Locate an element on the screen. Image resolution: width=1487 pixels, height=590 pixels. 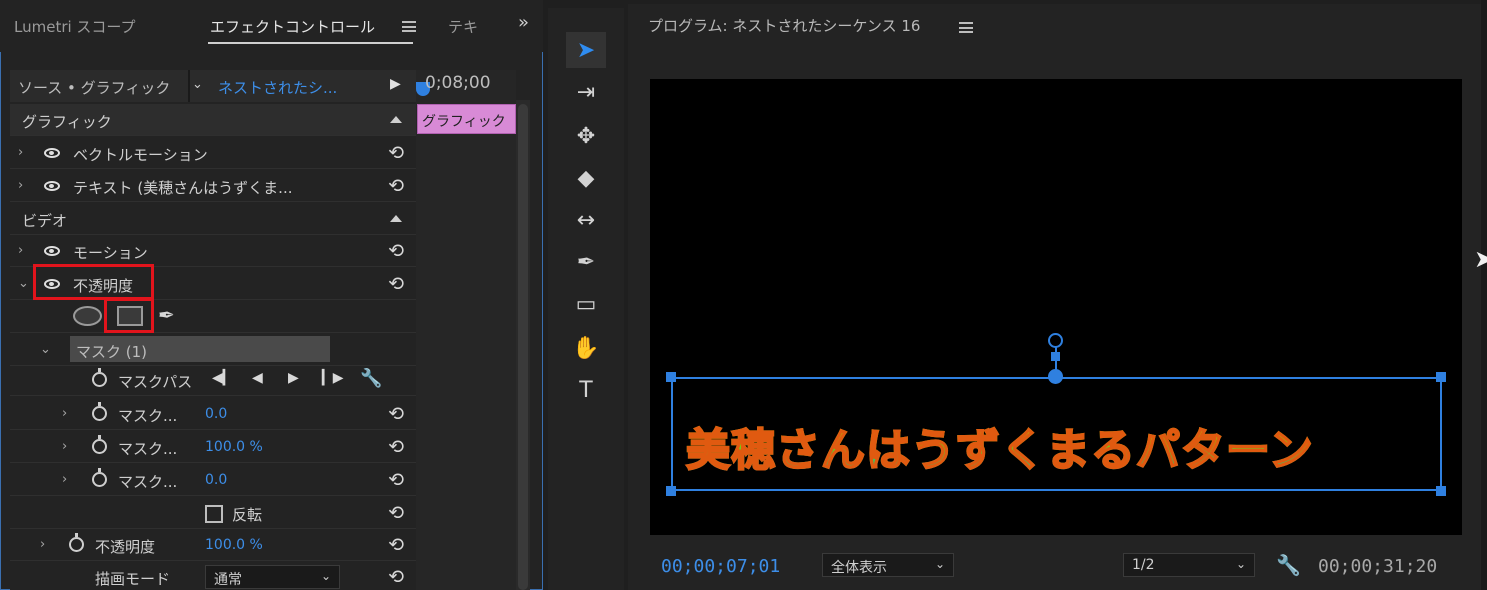
track-previous-icon: ◀▎ is located at coordinates (223, 378).